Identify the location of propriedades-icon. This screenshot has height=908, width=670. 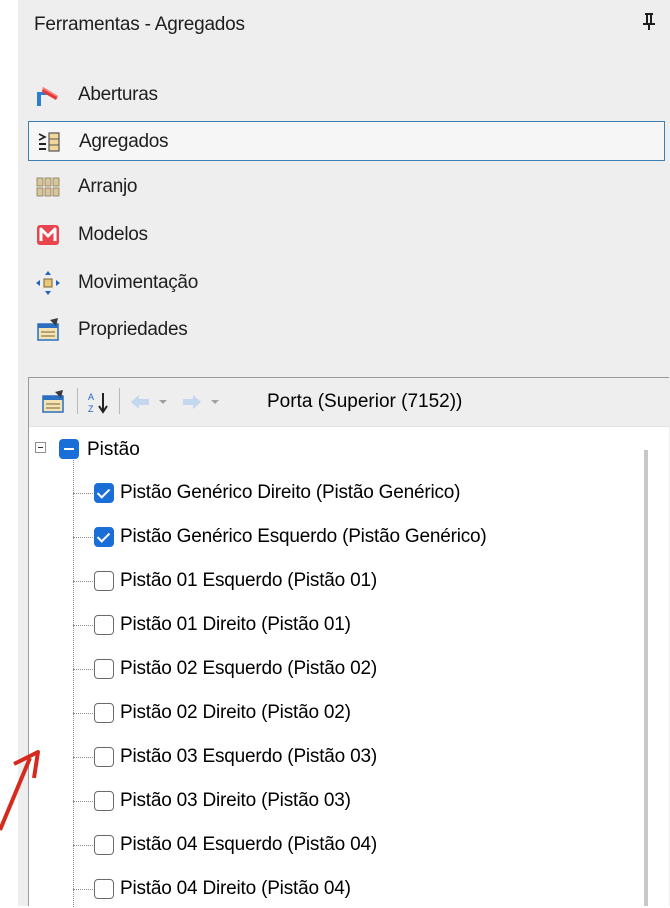
(48, 330).